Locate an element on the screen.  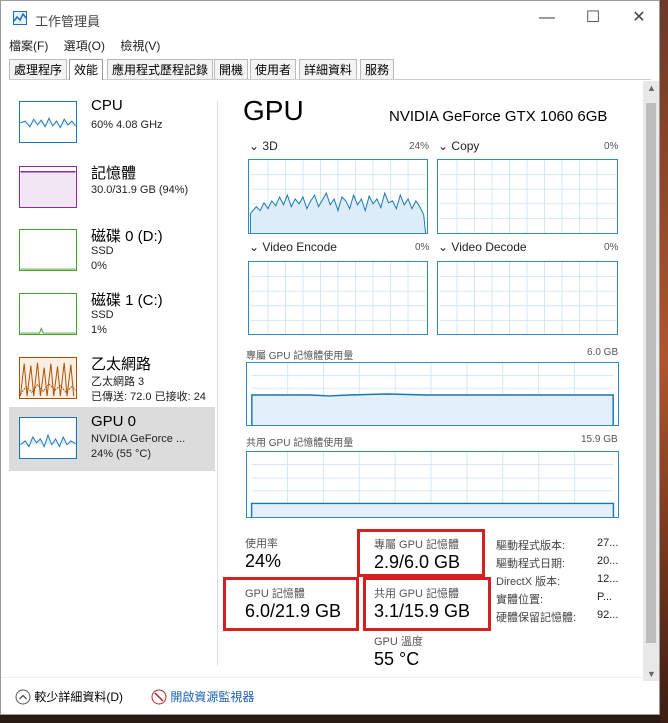
dedicated-memory-usage-label: 專屬 GPU 記憶體使用量 is located at coordinates (300, 356).